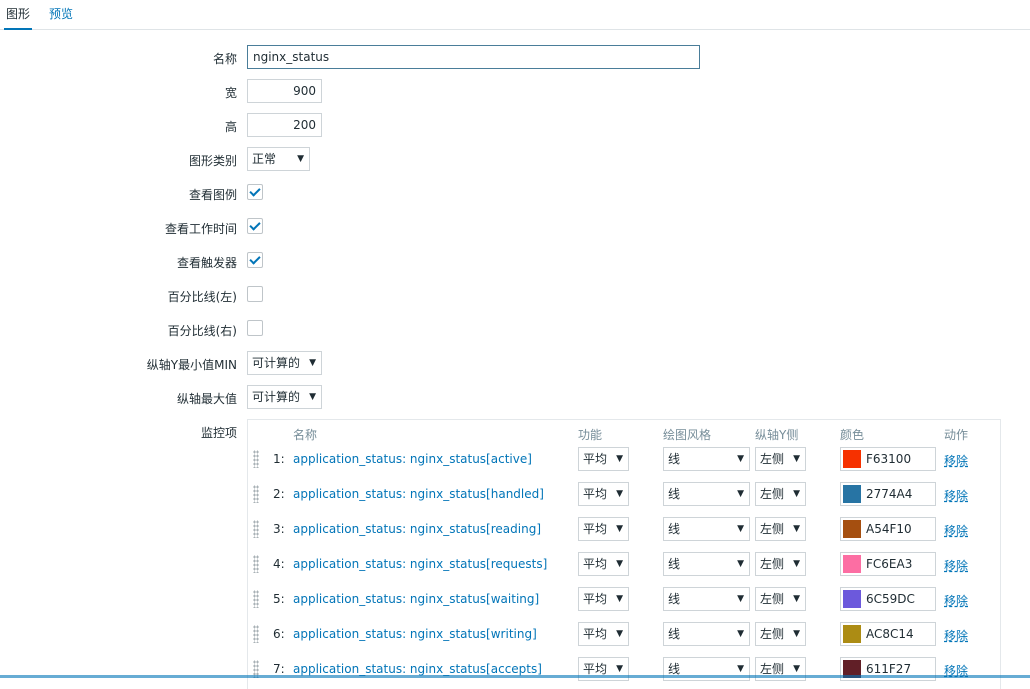 The width and height of the screenshot is (1030, 689). Describe the element at coordinates (473, 57) in the screenshot. I see `name-input` at that location.